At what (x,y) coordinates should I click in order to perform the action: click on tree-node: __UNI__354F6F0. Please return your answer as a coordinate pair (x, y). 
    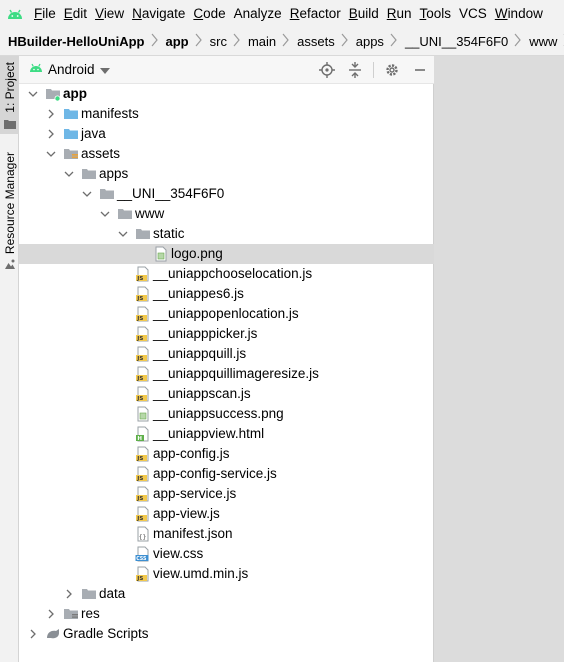
    Looking at the image, I should click on (226, 194).